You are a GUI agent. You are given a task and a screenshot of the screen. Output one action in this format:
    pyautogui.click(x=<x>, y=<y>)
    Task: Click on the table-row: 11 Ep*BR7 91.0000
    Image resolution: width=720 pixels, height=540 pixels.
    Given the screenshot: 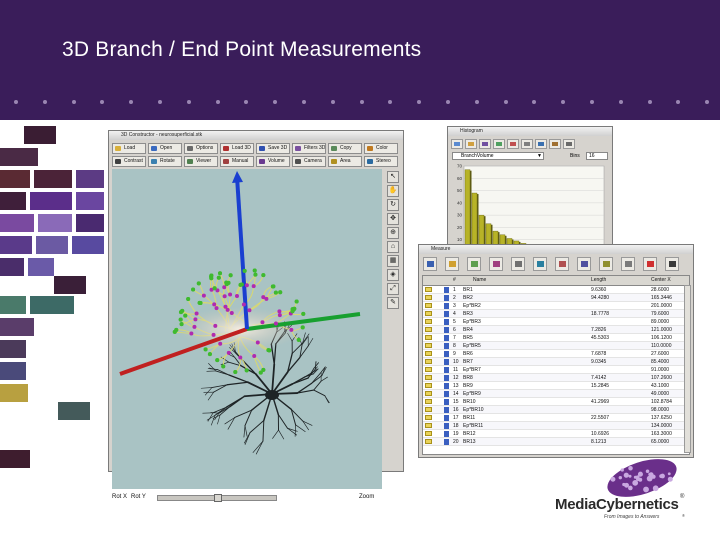 What is the action you would take?
    pyautogui.click(x=556, y=370)
    